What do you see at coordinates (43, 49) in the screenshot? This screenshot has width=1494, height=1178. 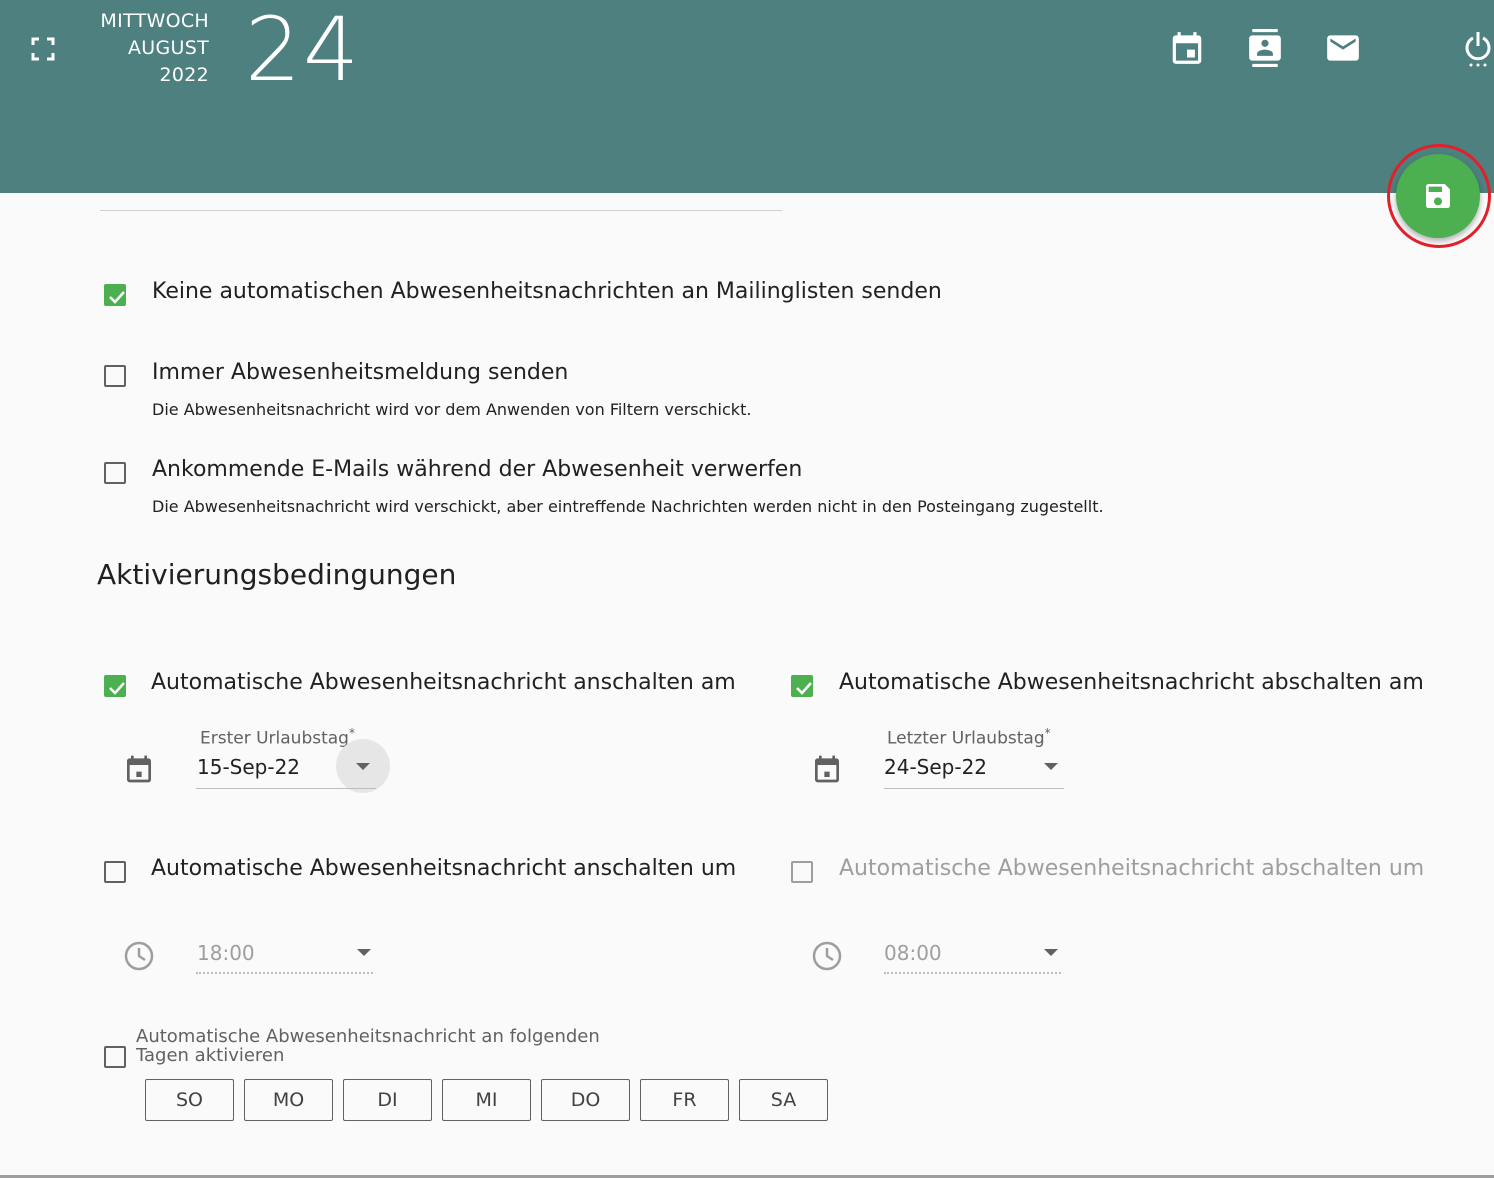 I see `fullscreen-icon` at bounding box center [43, 49].